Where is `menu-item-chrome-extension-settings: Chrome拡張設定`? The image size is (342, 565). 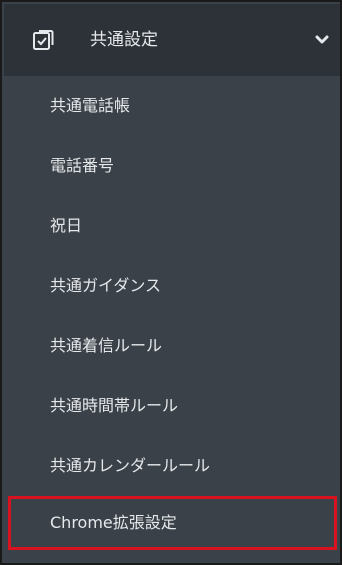
menu-item-chrome-extension-settings: Chrome拡張設定 is located at coordinates (172, 523).